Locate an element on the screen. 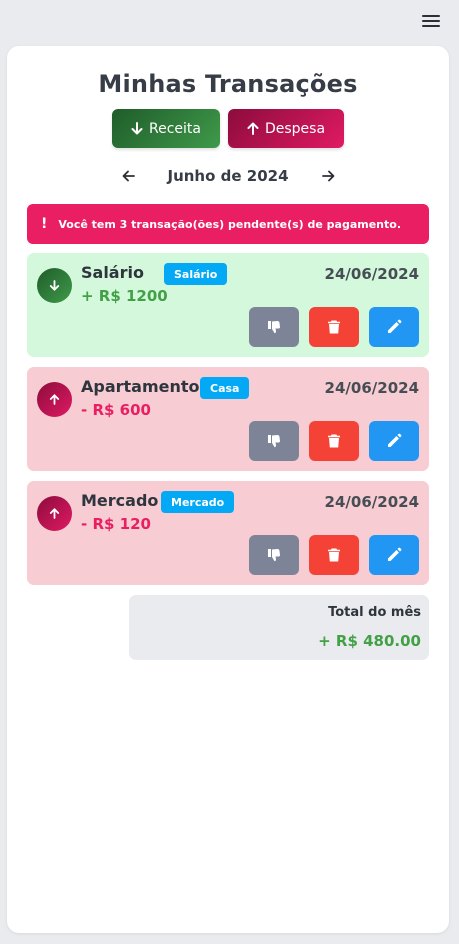 This screenshot has width=459, height=944. transaction-amount: - R$ 600 is located at coordinates (116, 410).